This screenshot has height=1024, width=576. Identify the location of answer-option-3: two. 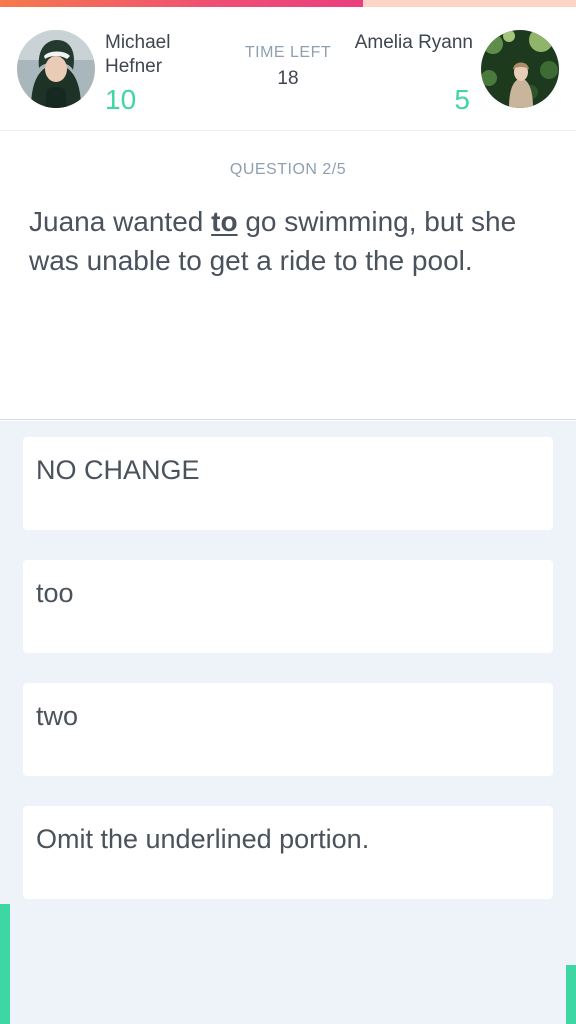
(288, 729).